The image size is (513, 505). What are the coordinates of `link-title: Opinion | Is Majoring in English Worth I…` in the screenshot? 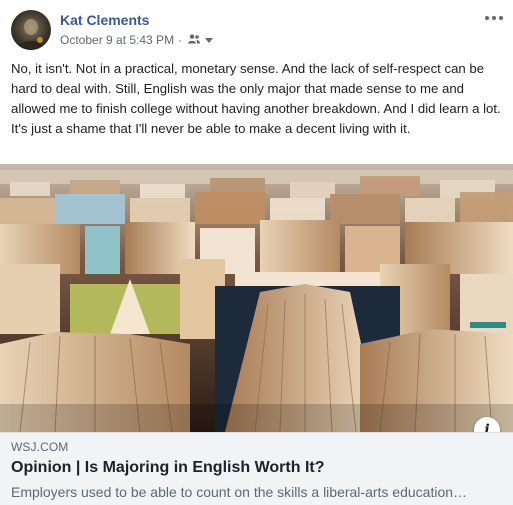 It's located at (168, 468).